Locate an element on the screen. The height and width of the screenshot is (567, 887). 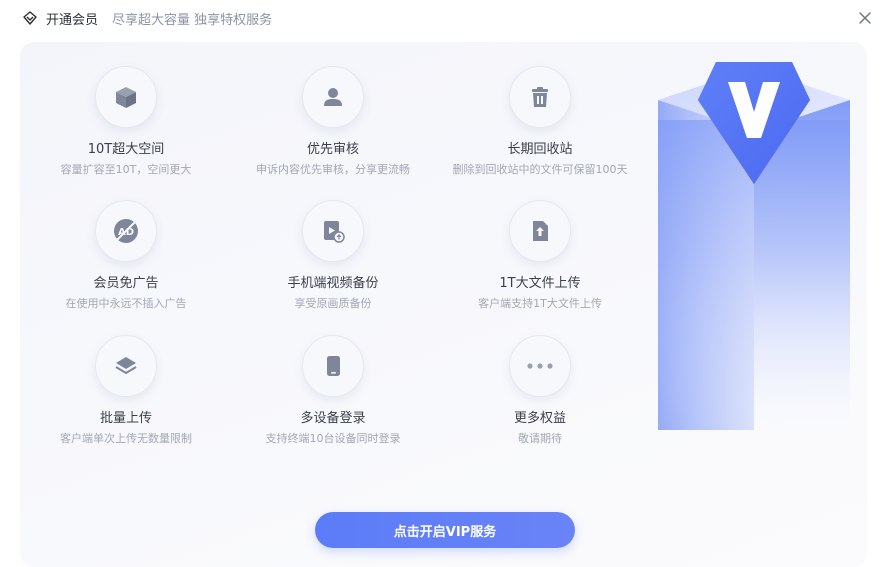
feature-title: 会员免广告 is located at coordinates (126, 283).